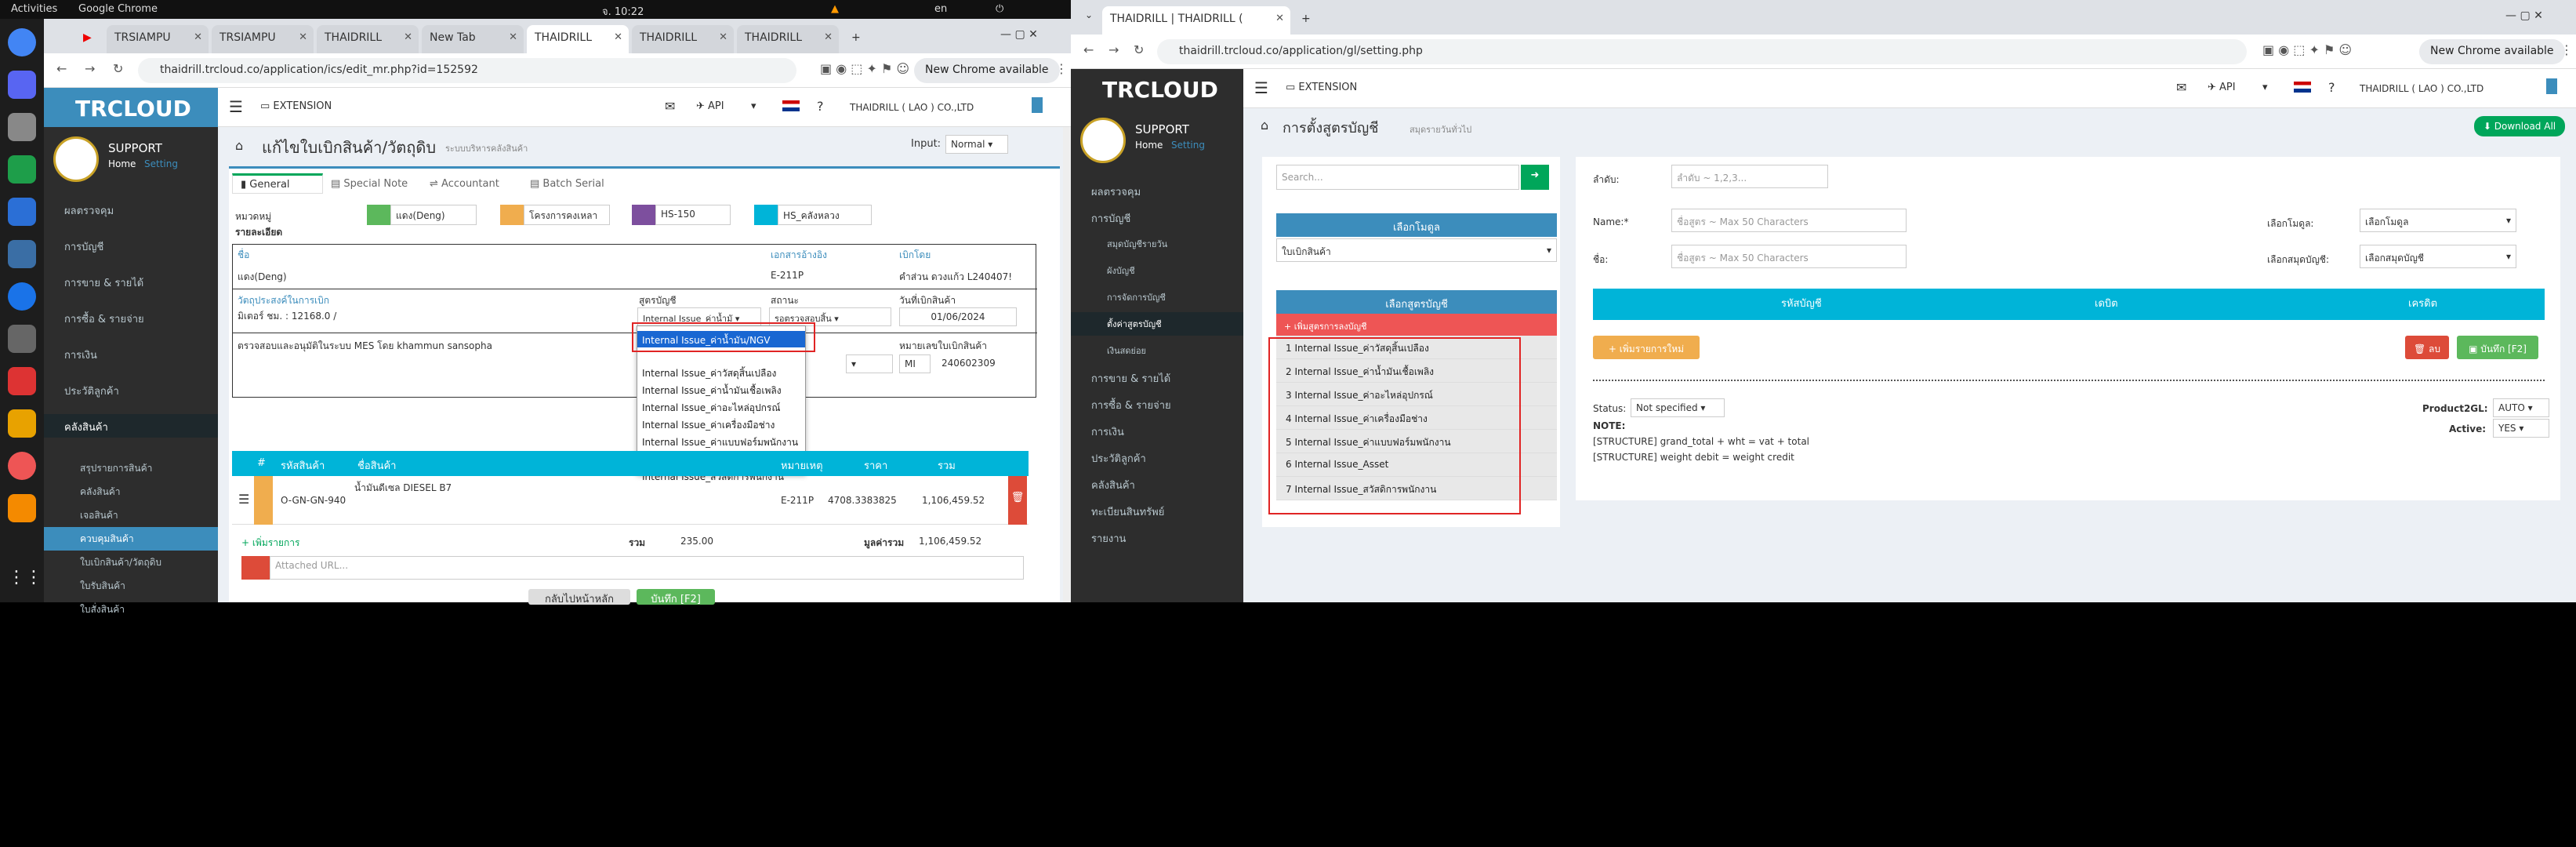 This screenshot has width=2576, height=847. What do you see at coordinates (1678, 407) in the screenshot?
I see `status-select-right: Not specified ▾` at bounding box center [1678, 407].